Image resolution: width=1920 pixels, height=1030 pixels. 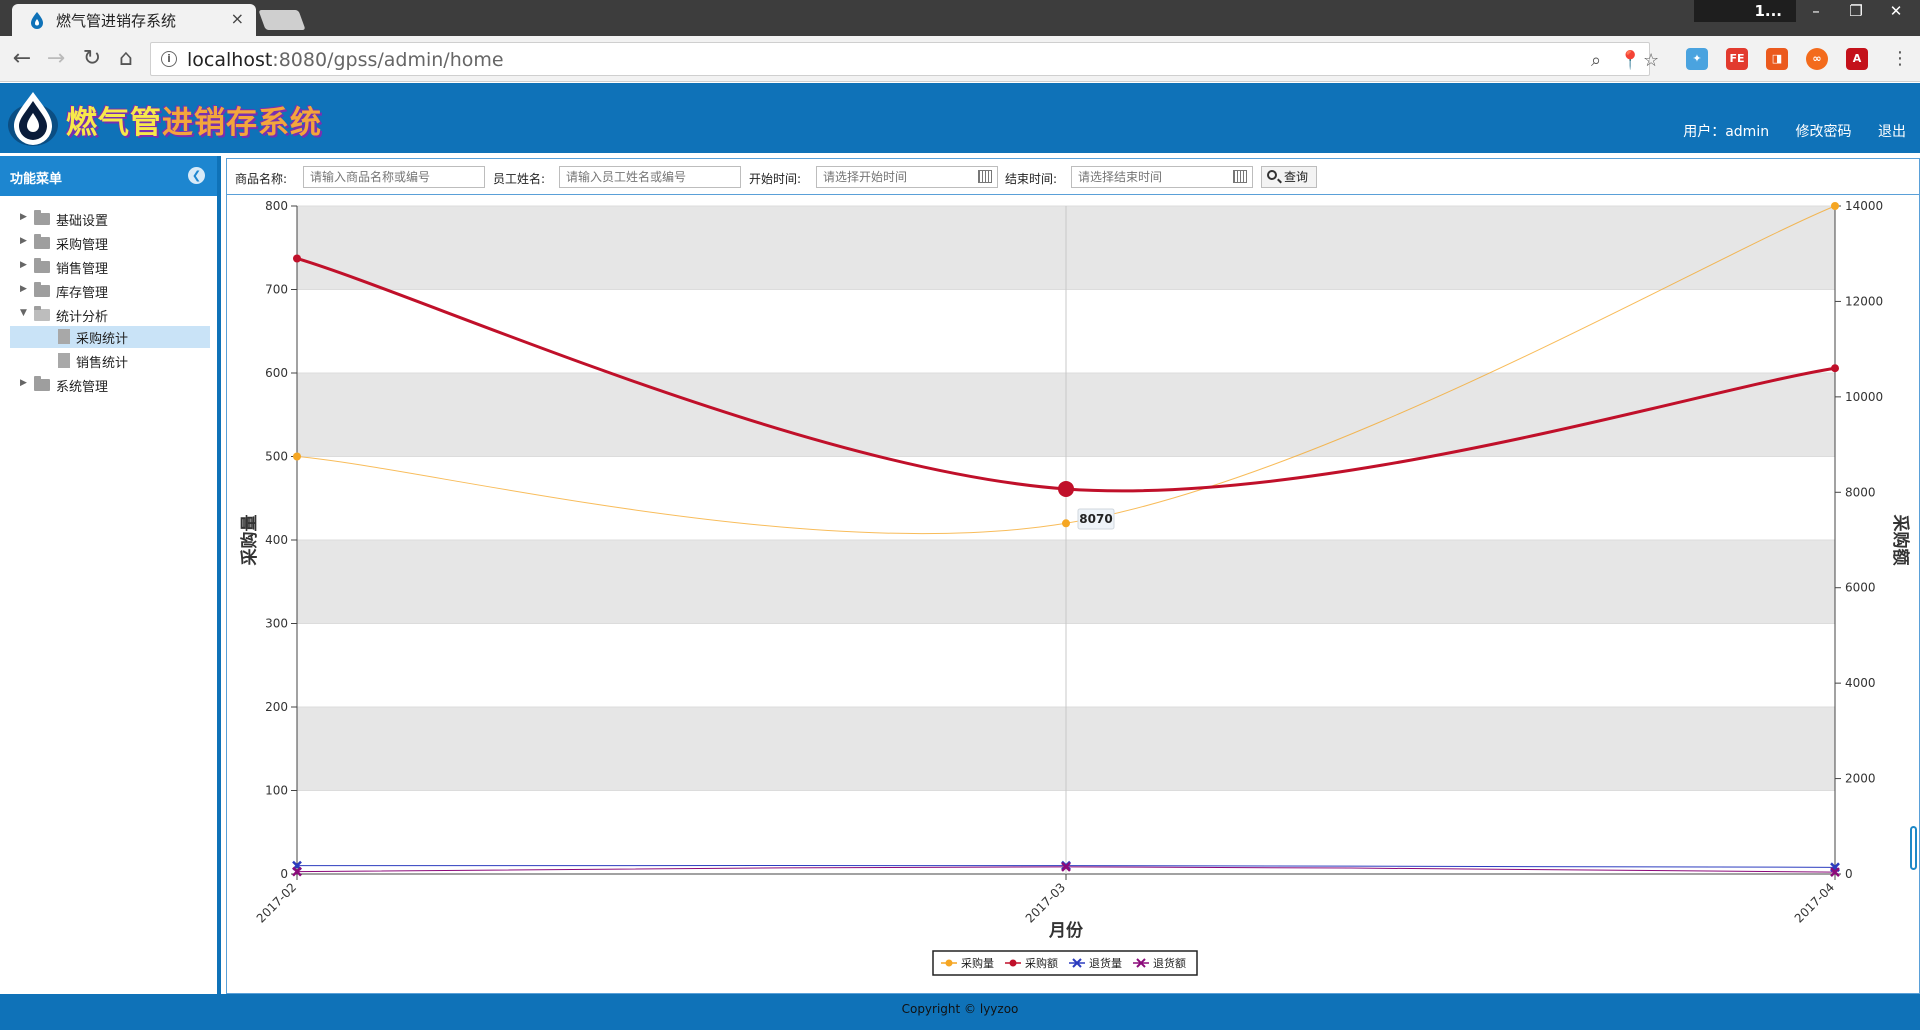 What do you see at coordinates (82, 387) in the screenshot?
I see `sidebar-item-label: 系统管理` at bounding box center [82, 387].